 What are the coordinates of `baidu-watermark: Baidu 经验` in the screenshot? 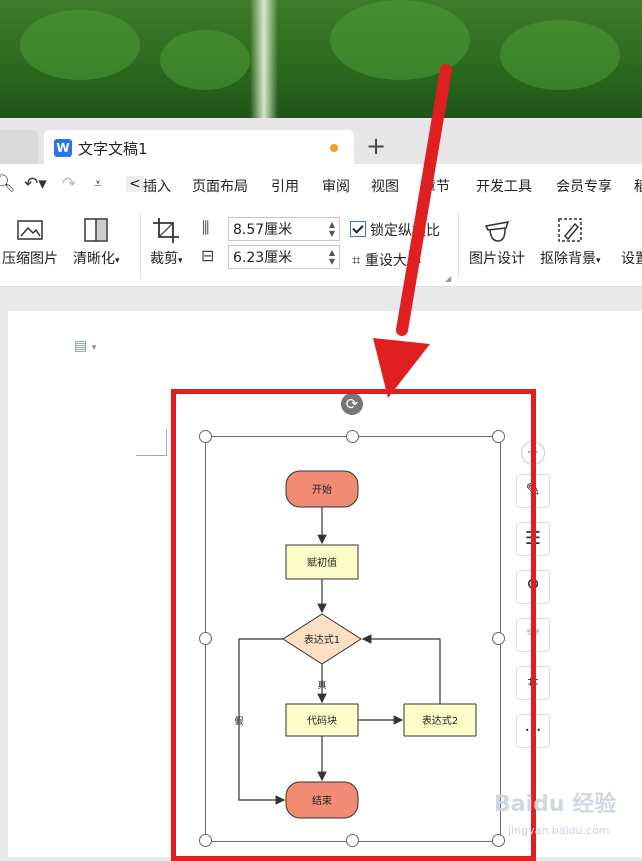 It's located at (555, 804).